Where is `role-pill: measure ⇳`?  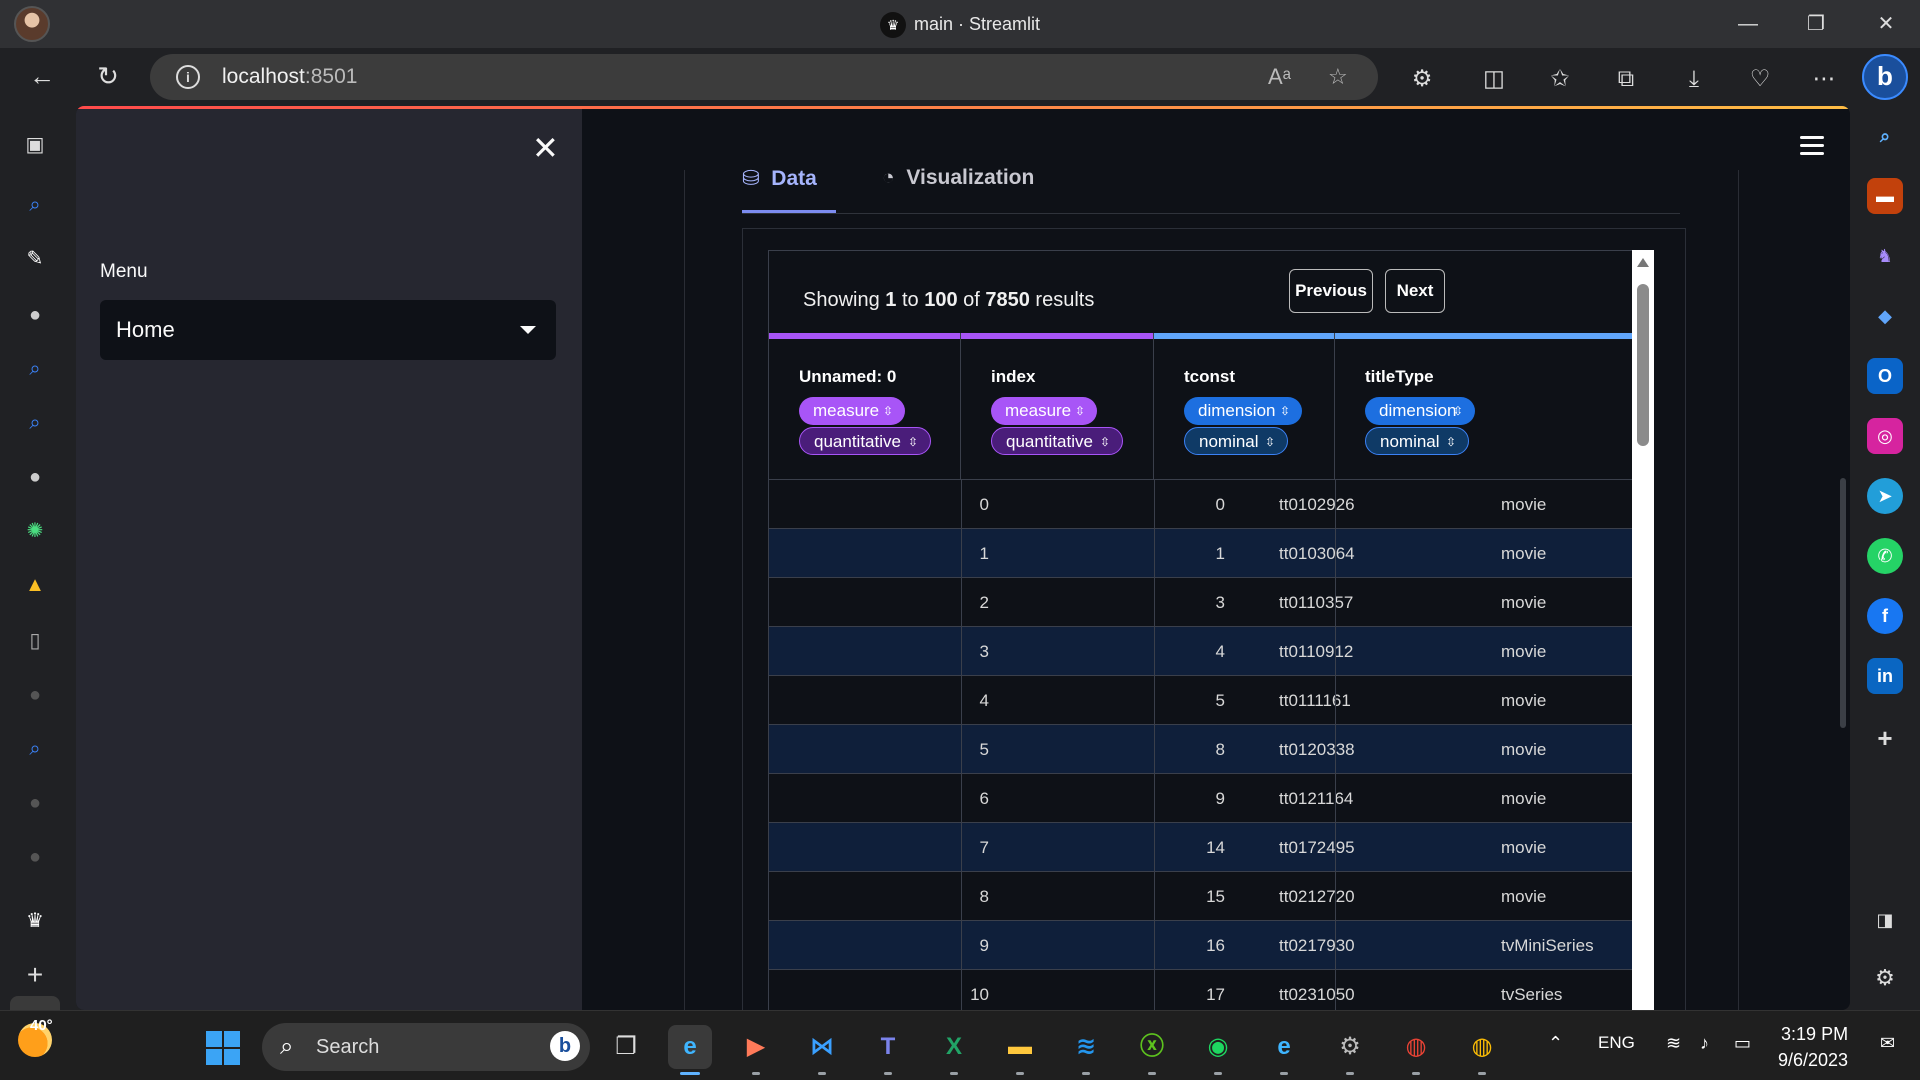
role-pill: measure ⇳ is located at coordinates (1044, 411).